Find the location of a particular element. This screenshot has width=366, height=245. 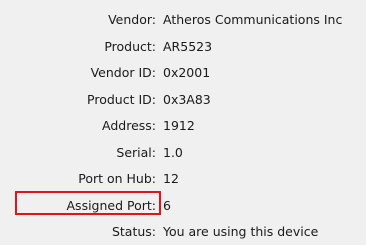

property-value: Atheros Communications Inc is located at coordinates (253, 19).